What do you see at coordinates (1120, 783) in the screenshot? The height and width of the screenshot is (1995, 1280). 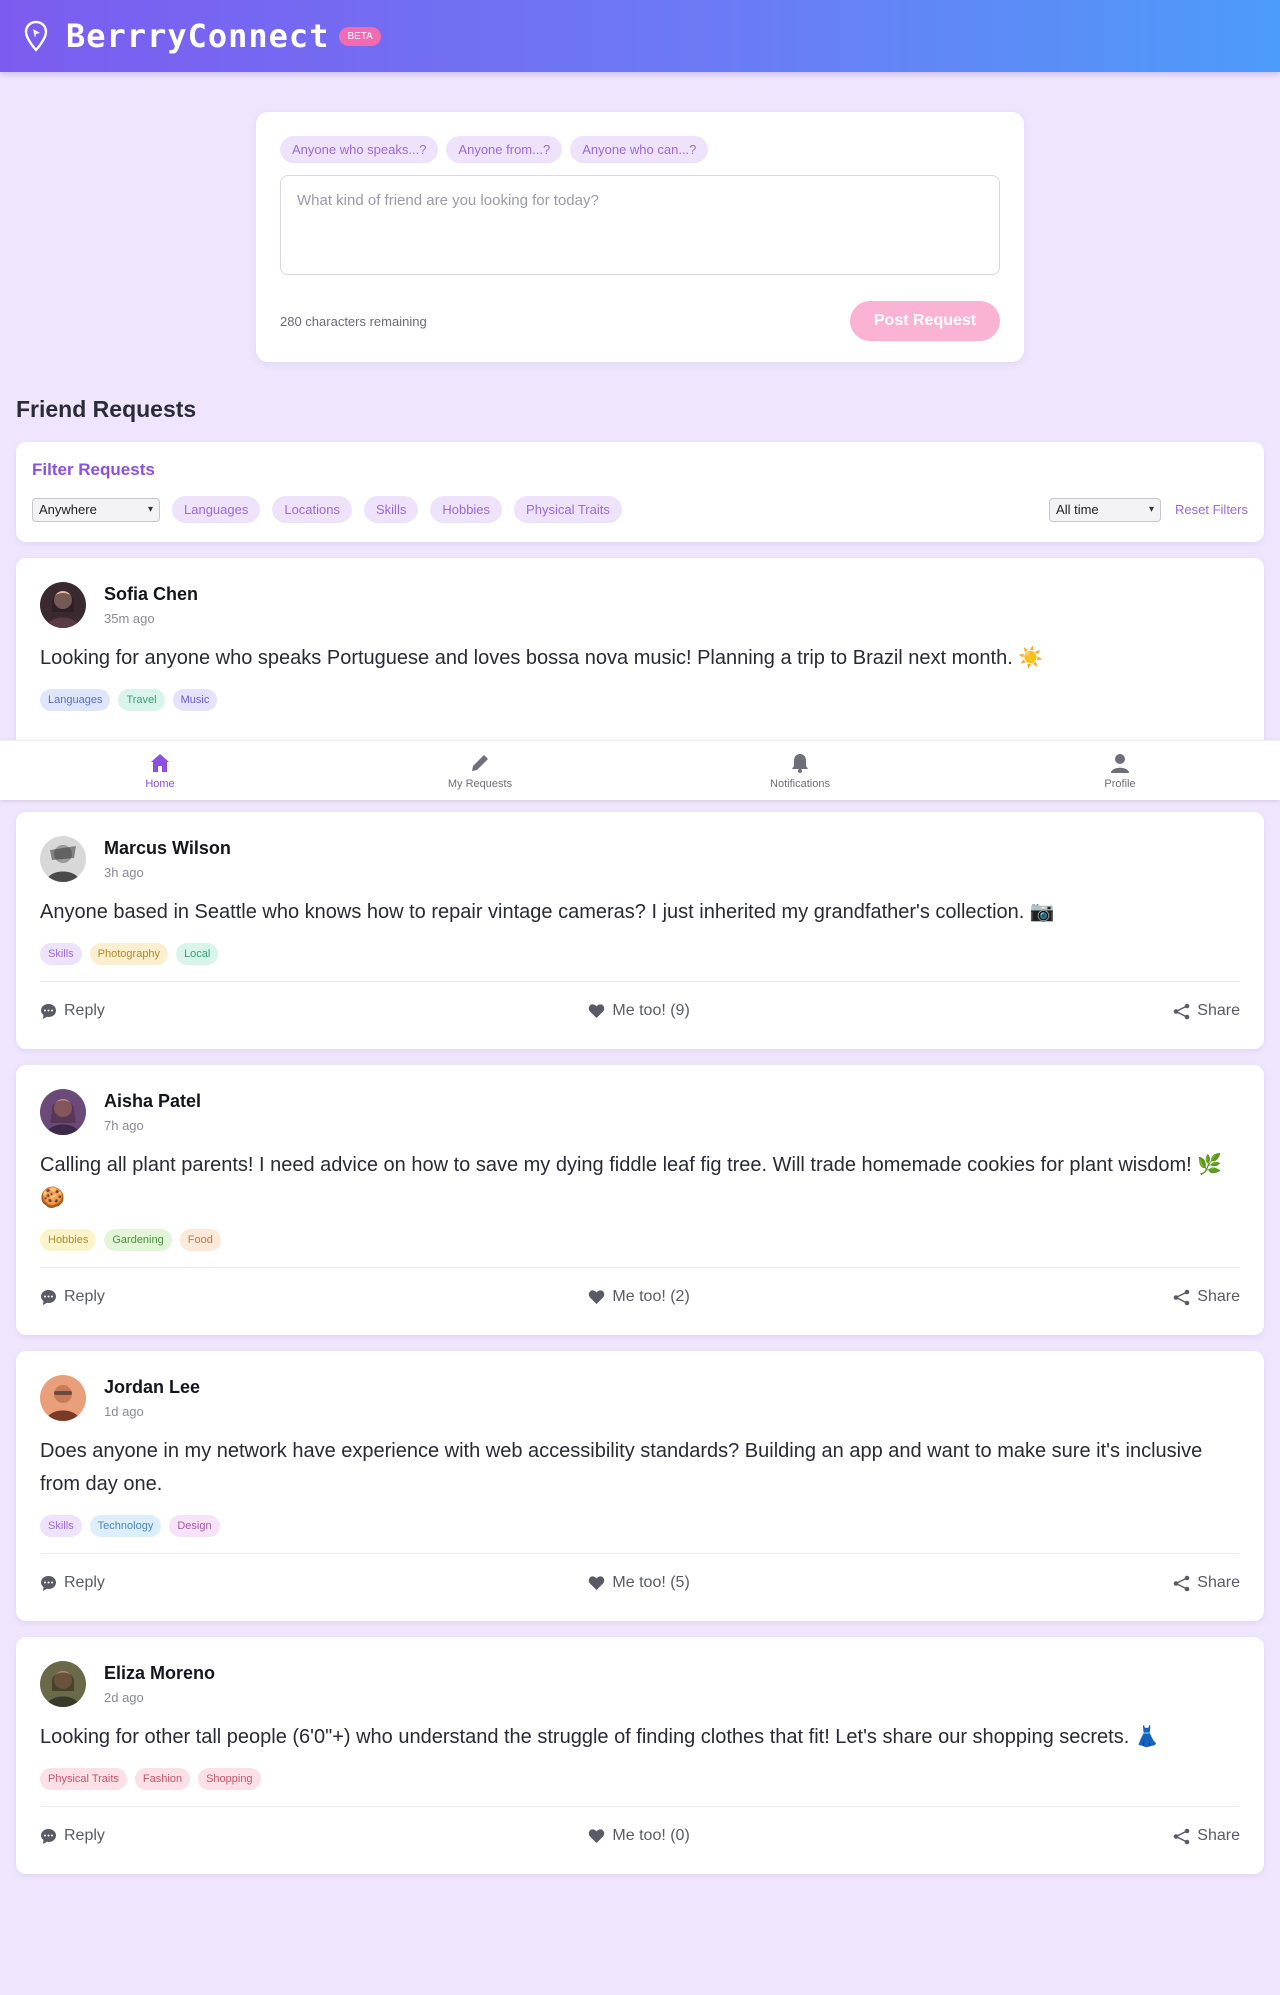 I see `nav-profile-label: Profile` at bounding box center [1120, 783].